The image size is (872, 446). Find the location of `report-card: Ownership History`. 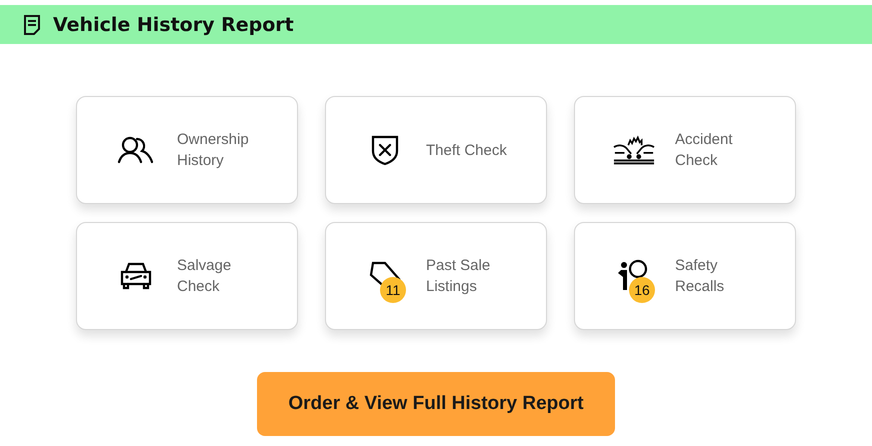

report-card: Ownership History is located at coordinates (187, 150).